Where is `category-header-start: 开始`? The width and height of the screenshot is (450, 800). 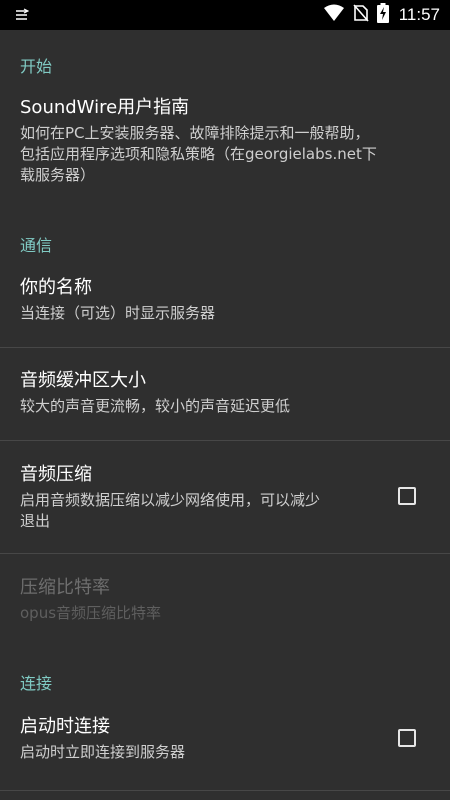 category-header-start: 开始 is located at coordinates (36, 66).